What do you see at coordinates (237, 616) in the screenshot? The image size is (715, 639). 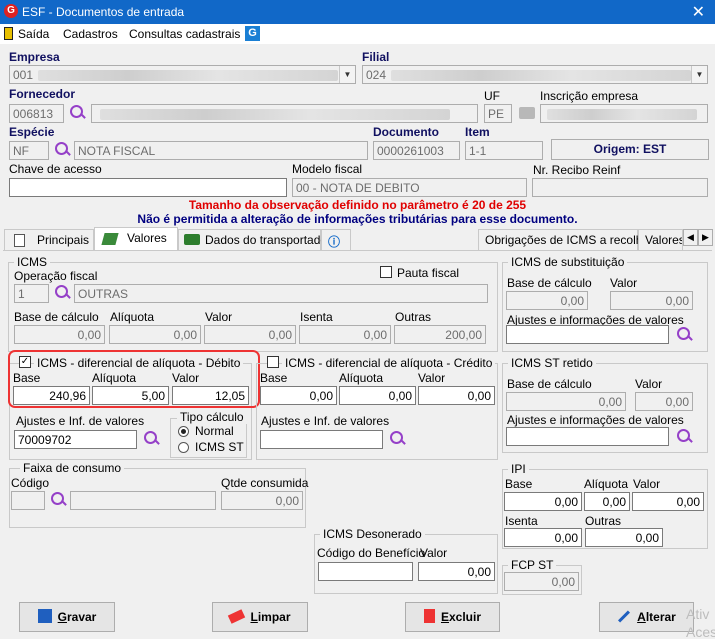 I see `eraser-icon` at bounding box center [237, 616].